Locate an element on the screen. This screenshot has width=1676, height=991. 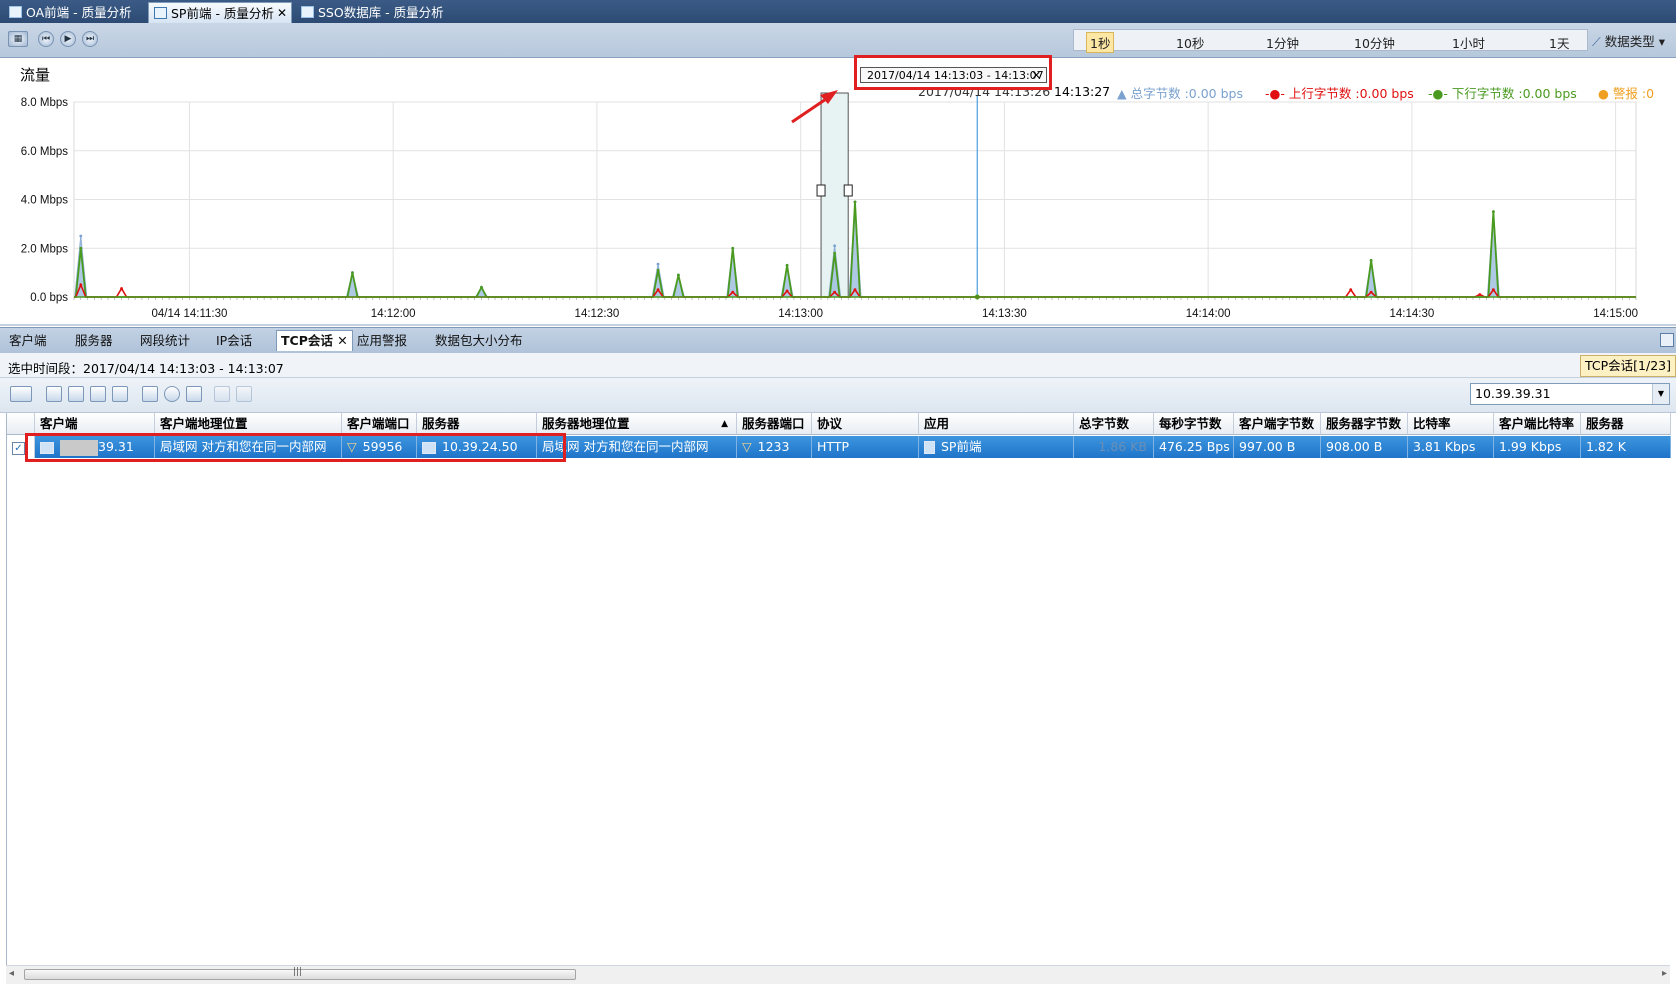
chart-toolbar: ▦ ⏮ ▶ ⏭ 1秒 10秒 1分钟 10分钟 1小时 1天 ⟋ 数据类型 ▾ is located at coordinates (838, 40).